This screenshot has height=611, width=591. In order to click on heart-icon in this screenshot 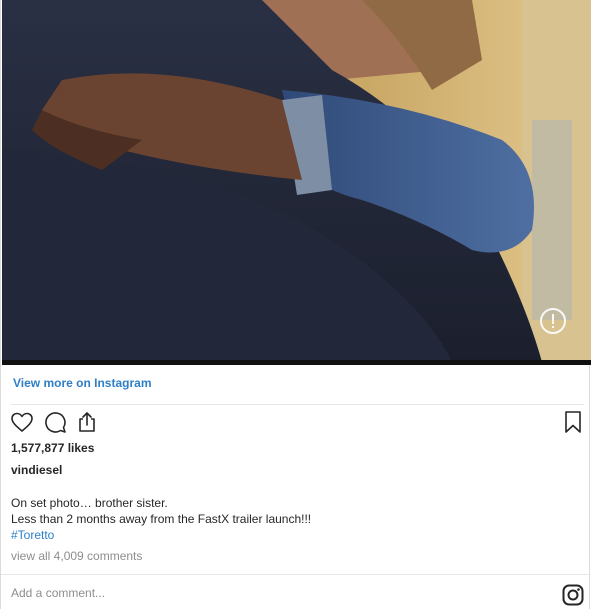, I will do `click(22, 422)`.